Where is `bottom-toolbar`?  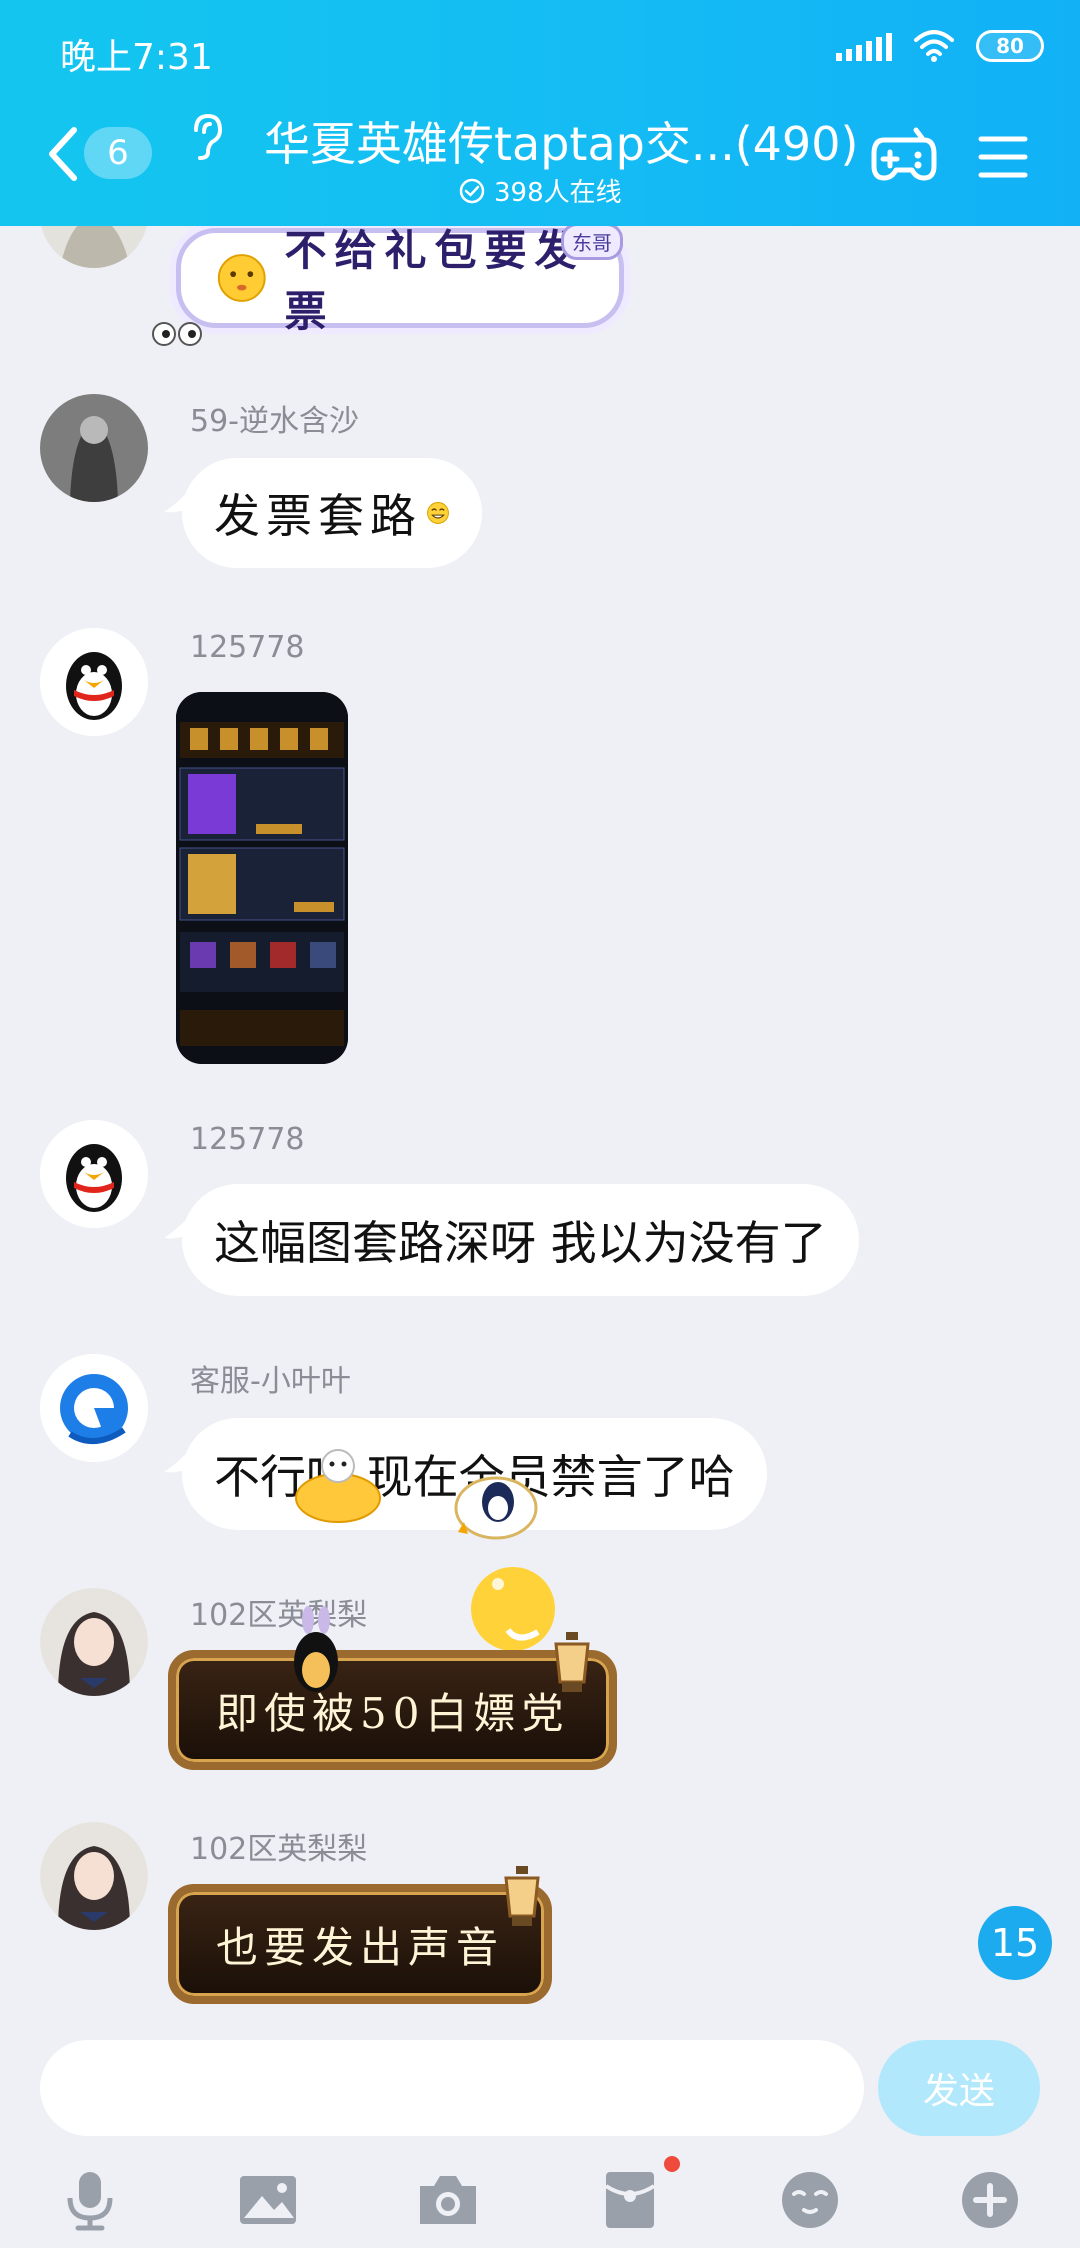
bottom-toolbar is located at coordinates (540, 2198).